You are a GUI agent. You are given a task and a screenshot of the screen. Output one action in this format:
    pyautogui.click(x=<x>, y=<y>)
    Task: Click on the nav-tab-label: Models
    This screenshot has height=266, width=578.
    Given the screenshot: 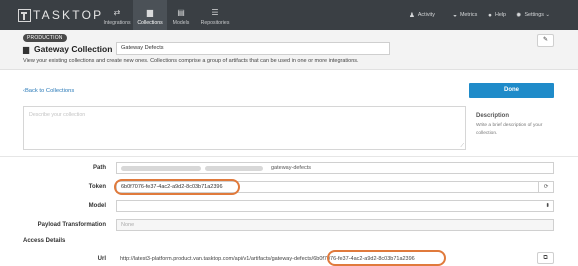 What is the action you would take?
    pyautogui.click(x=181, y=23)
    